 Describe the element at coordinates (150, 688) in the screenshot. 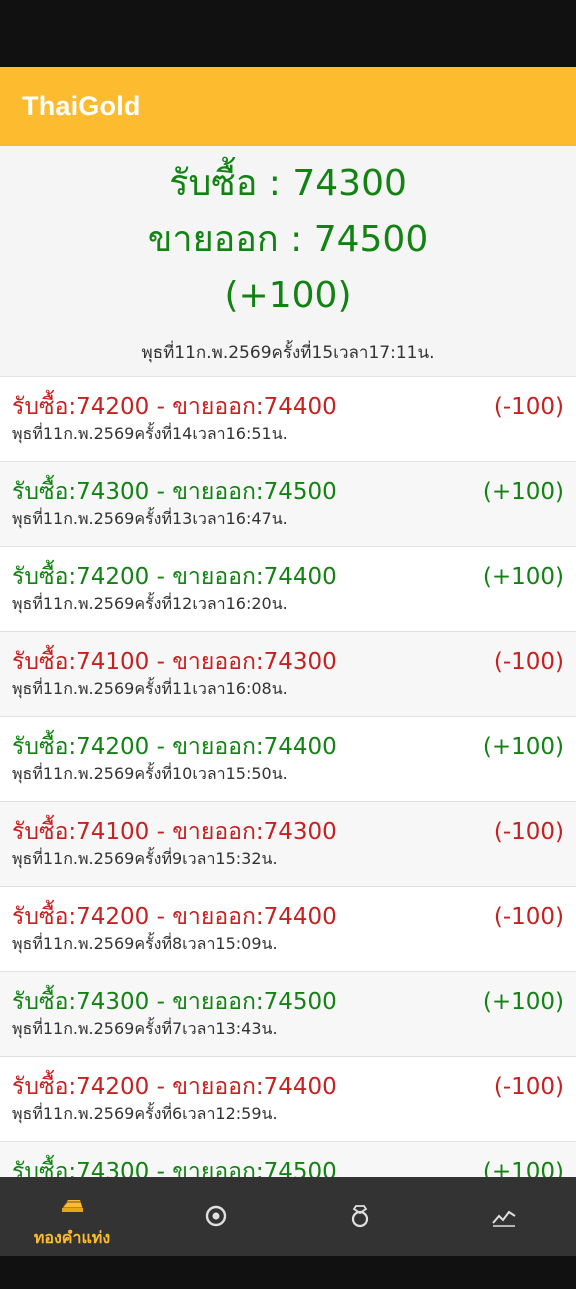

I see `row-timestamp: พุธที่11ก.พ.2569ครั้งที่11เวลา16:08น.` at that location.